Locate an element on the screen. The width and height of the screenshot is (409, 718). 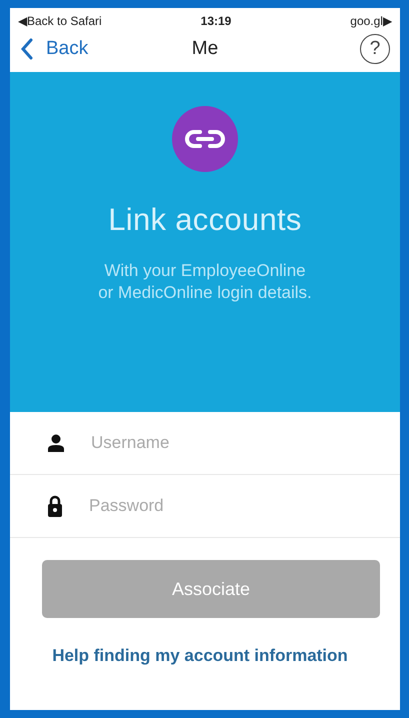
hero-title: Link accounts is located at coordinates (205, 220).